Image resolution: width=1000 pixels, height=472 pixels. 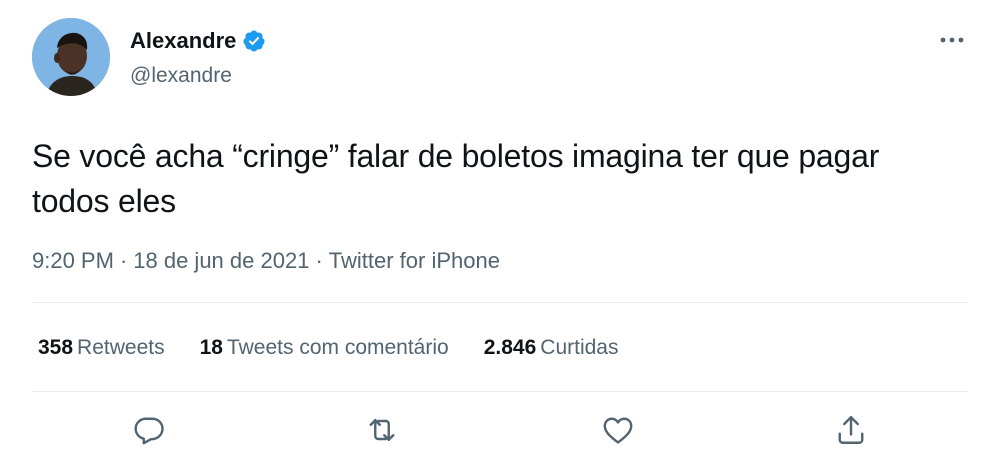 I want to click on retweets-label: Retweets, so click(x=121, y=347).